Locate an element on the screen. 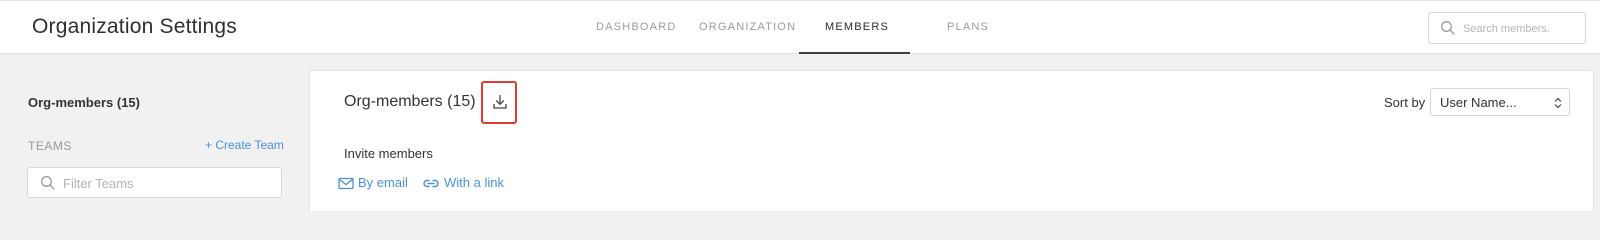 This screenshot has width=1600, height=240. download-button is located at coordinates (499, 102).